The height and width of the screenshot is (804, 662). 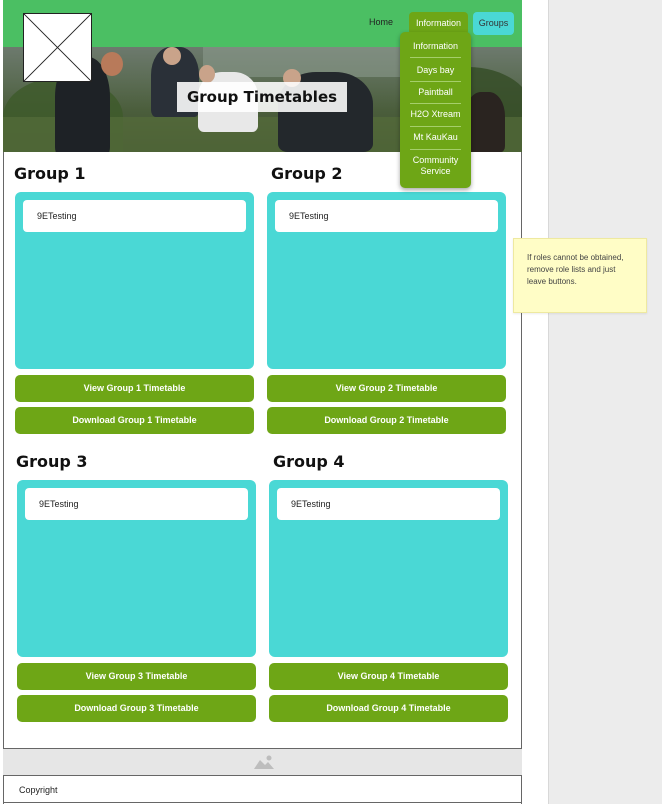 What do you see at coordinates (388, 676) in the screenshot?
I see `view-group-4-timetable-button: View Group 4 Timetable` at bounding box center [388, 676].